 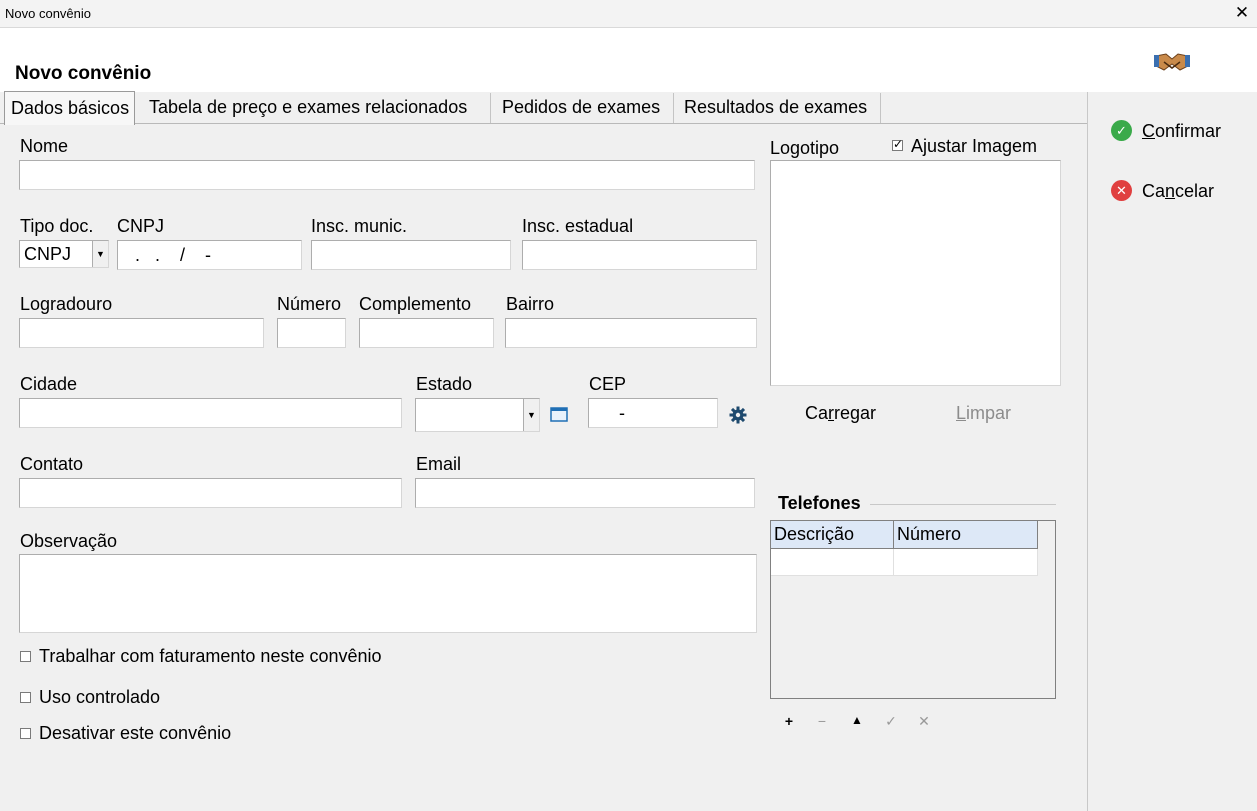 I want to click on nome-label: Nome, so click(x=44, y=146).